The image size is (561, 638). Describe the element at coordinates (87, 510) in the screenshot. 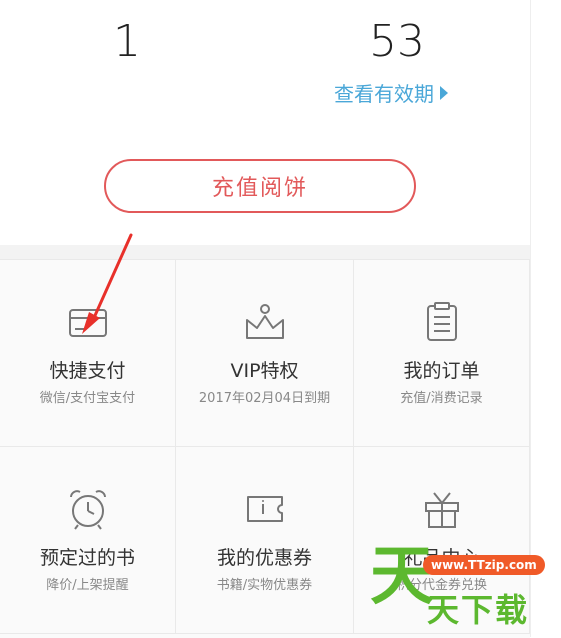

I see `alarm-clock-icon` at that location.